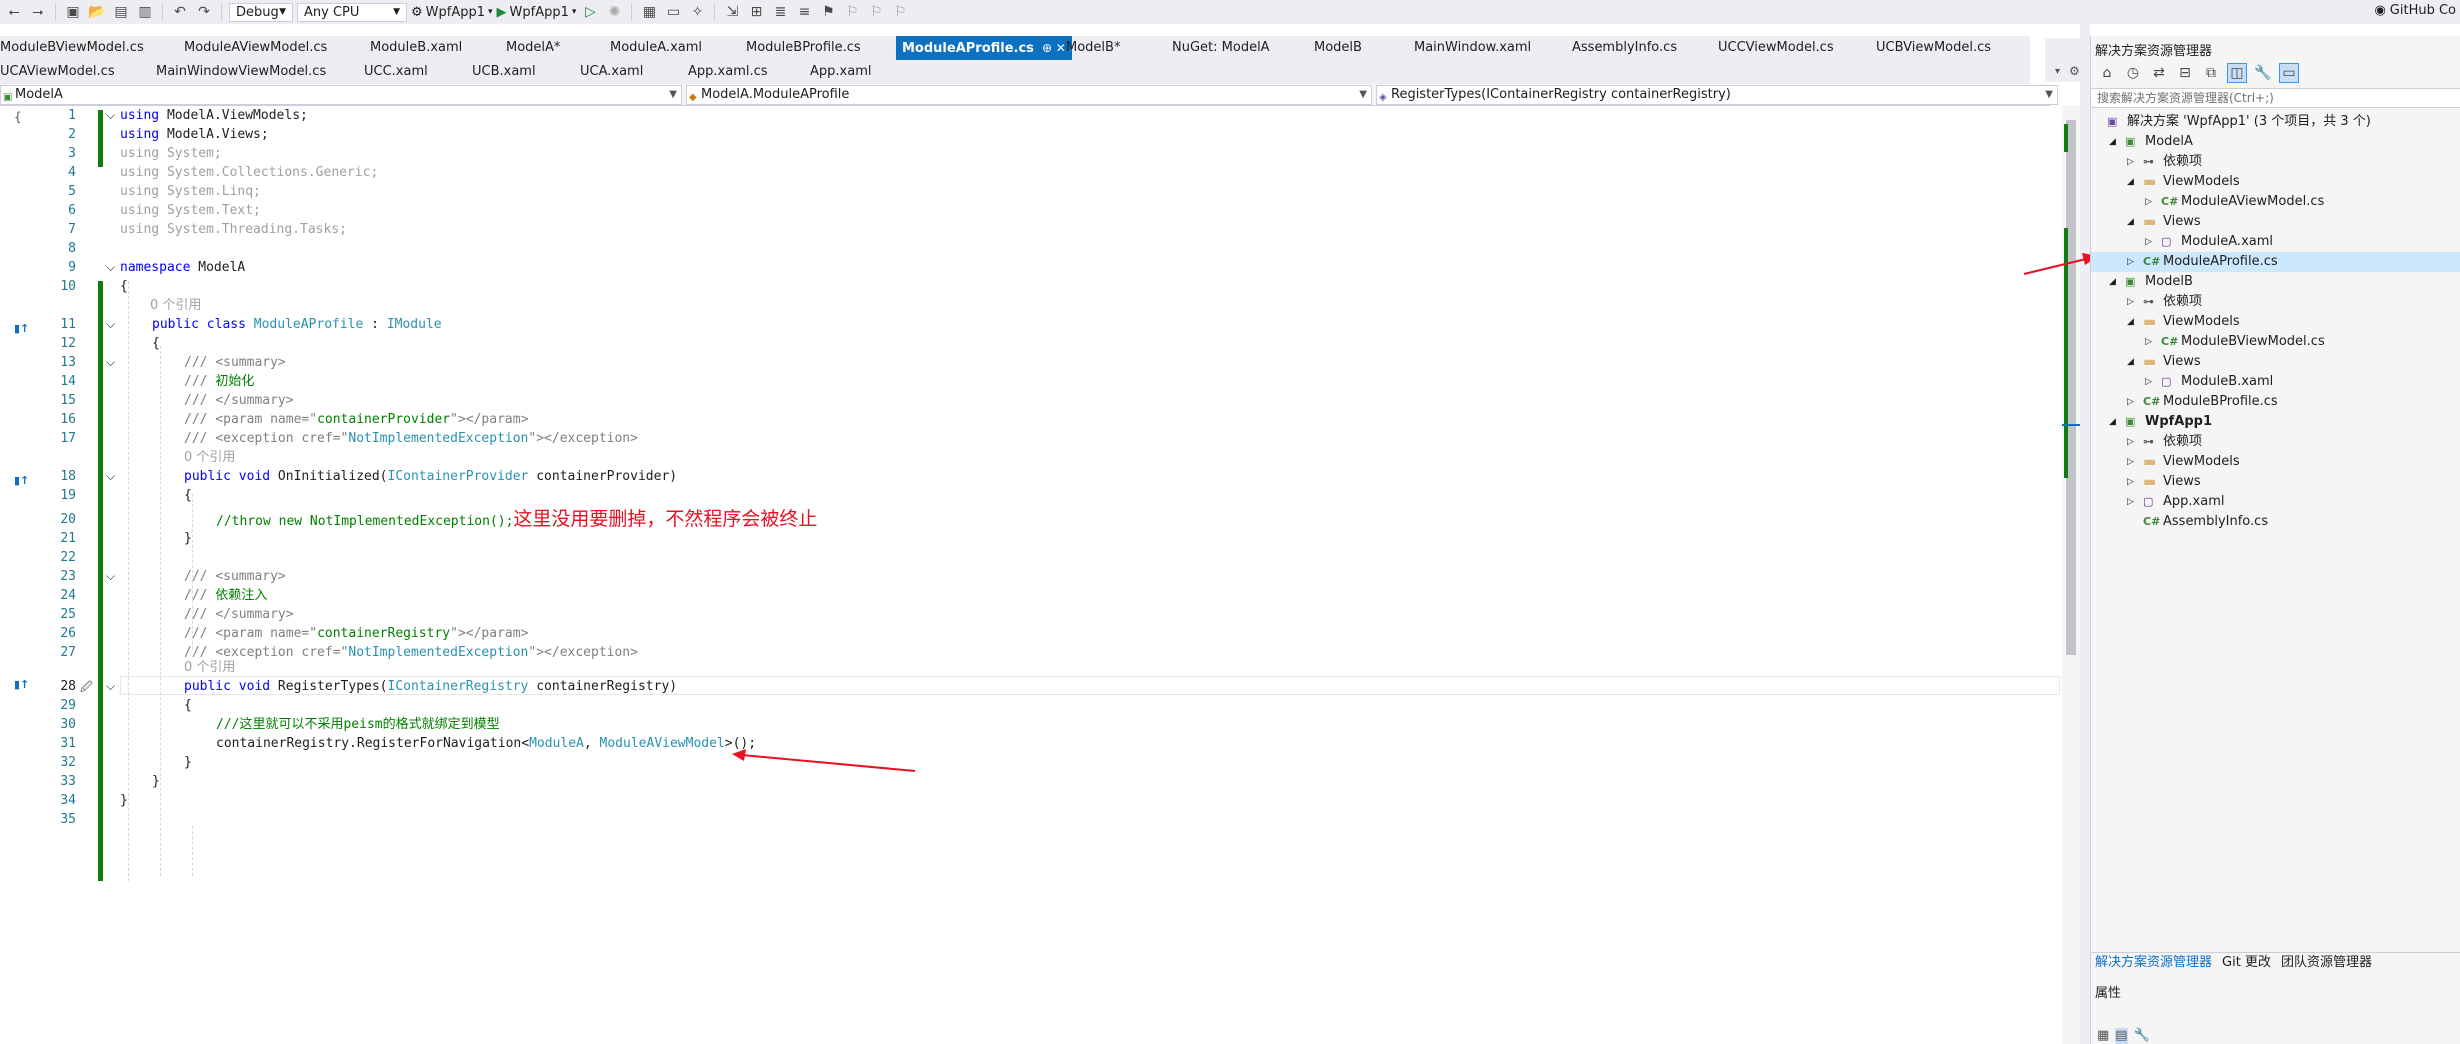  Describe the element at coordinates (1624, 48) in the screenshot. I see `tab-assemblyinfo: AssemblyInfo.cs` at that location.